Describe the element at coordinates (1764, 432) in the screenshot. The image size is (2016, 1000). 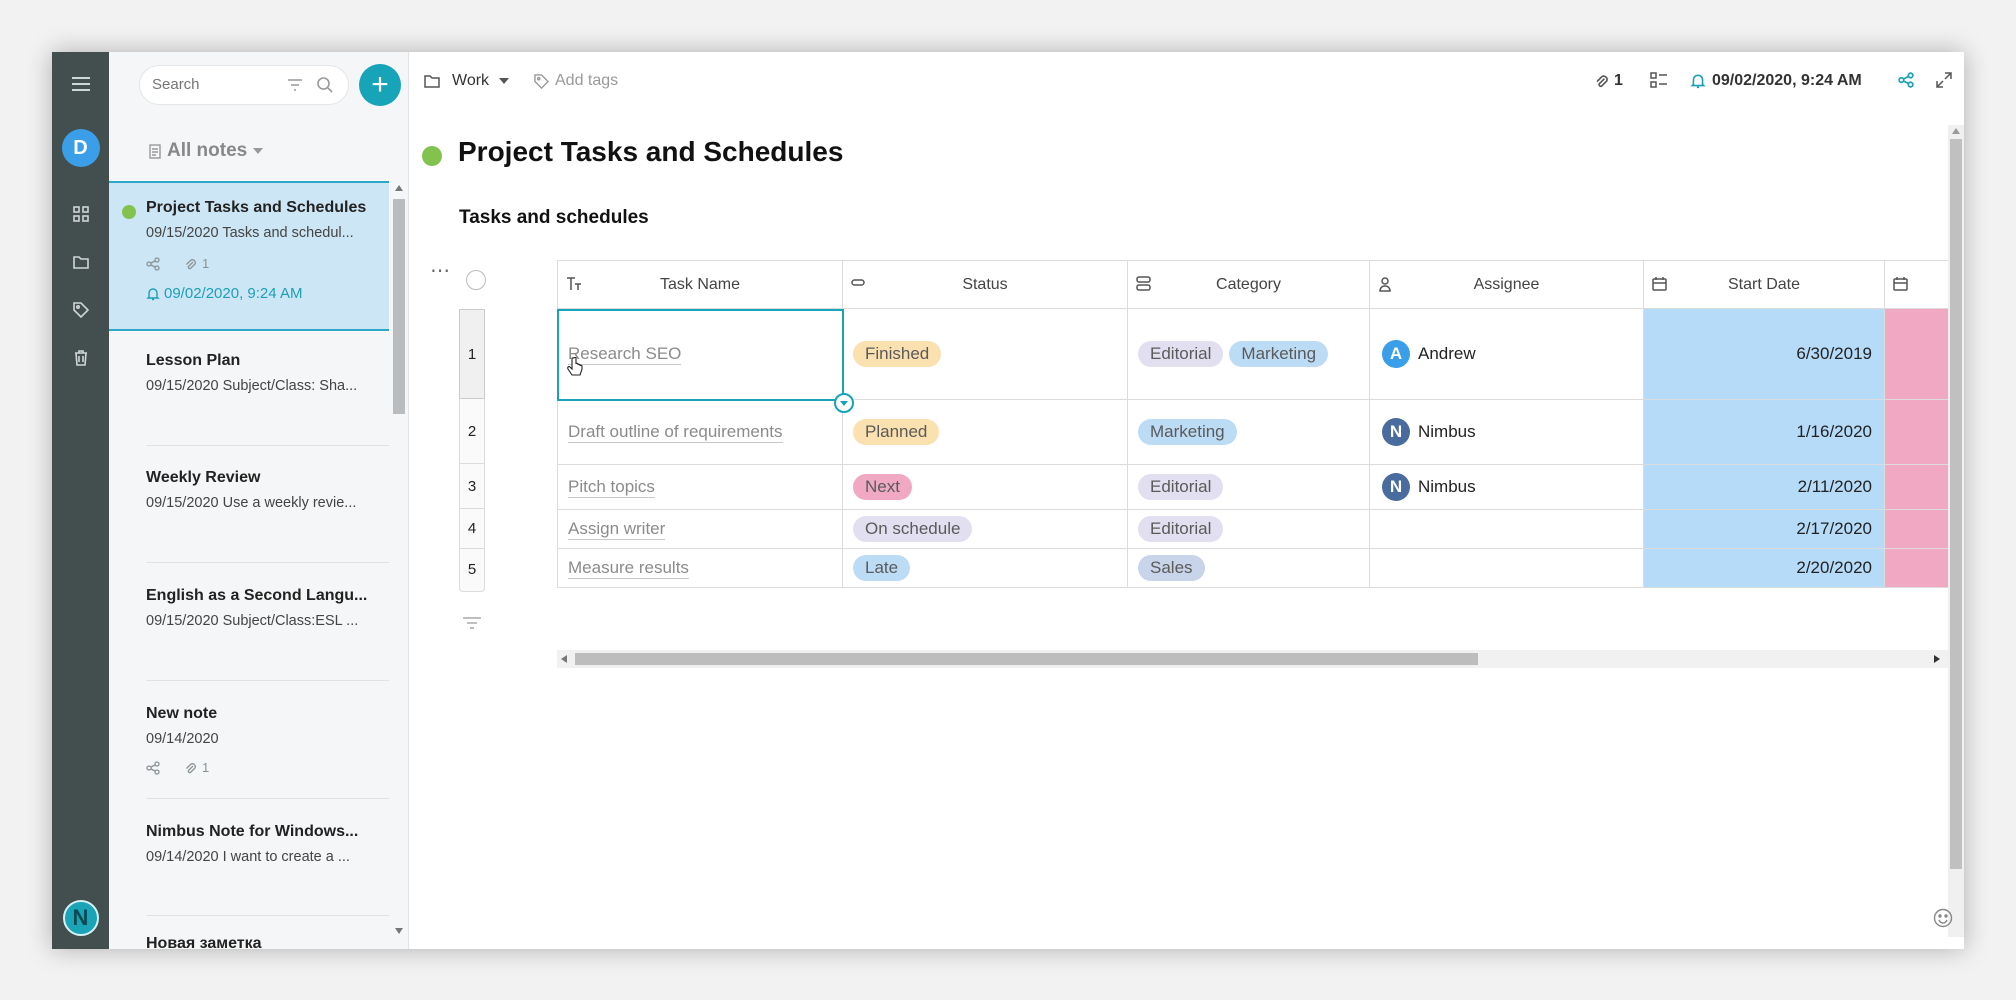
I see `table-cell-start-date: 1/16/2020` at that location.